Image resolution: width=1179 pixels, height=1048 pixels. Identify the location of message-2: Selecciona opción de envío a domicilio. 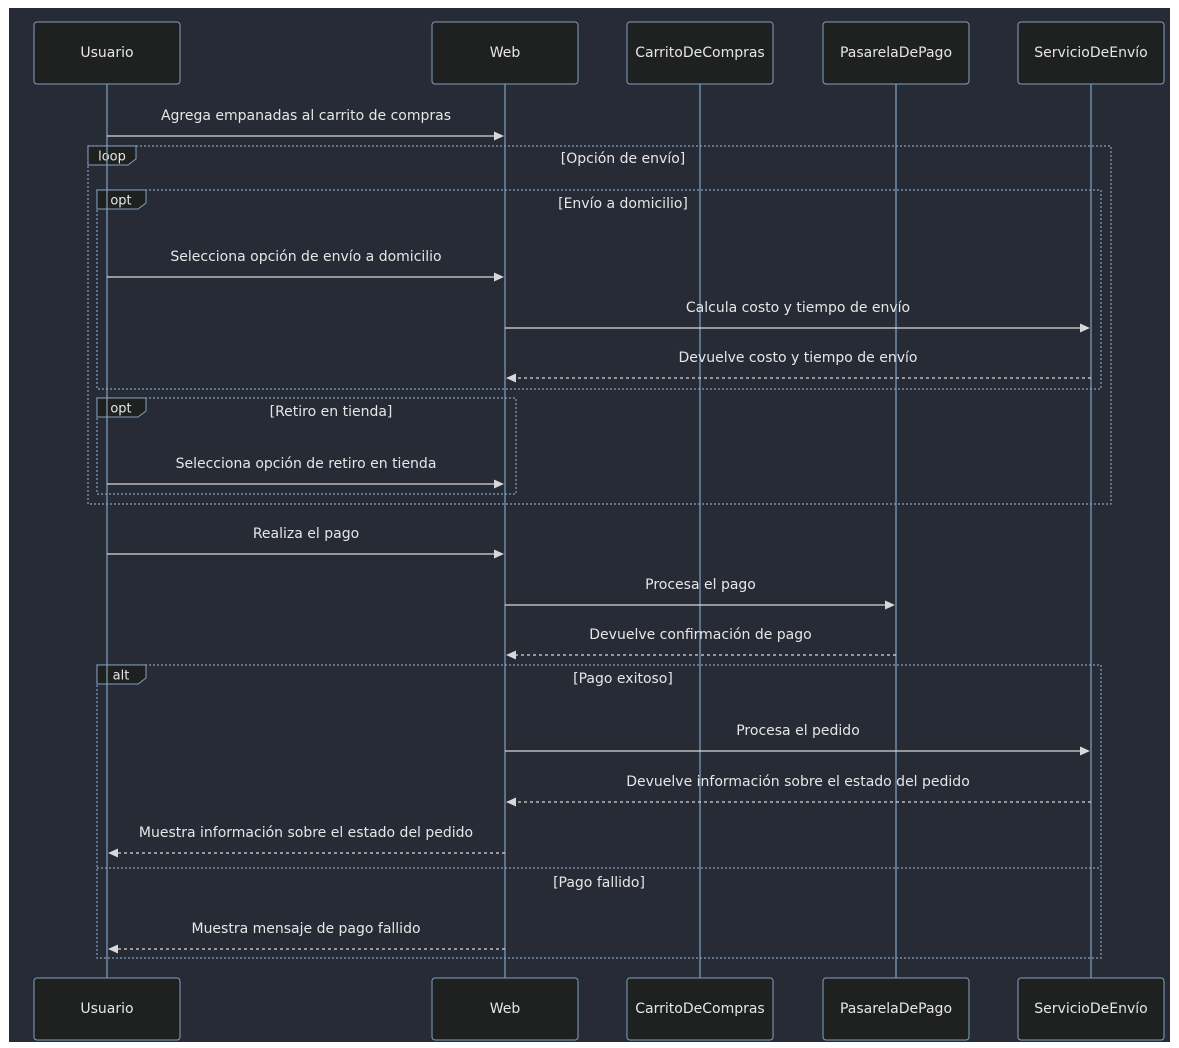
(305, 265).